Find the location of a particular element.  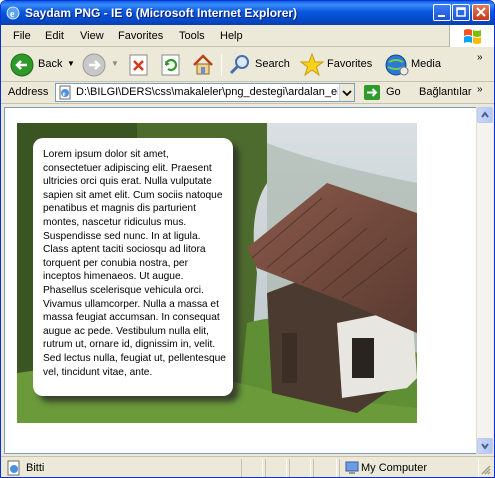

go-button-label: Go is located at coordinates (393, 92).